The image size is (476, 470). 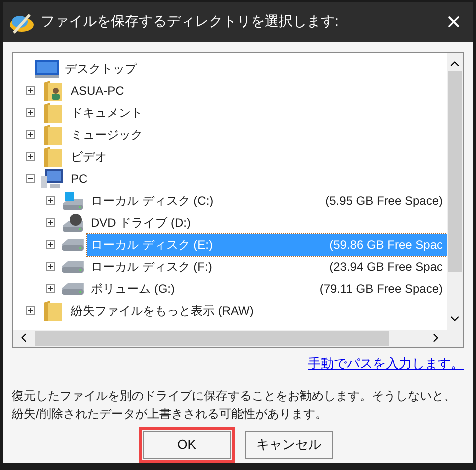 What do you see at coordinates (455, 191) in the screenshot?
I see `vertical-scrollbar` at bounding box center [455, 191].